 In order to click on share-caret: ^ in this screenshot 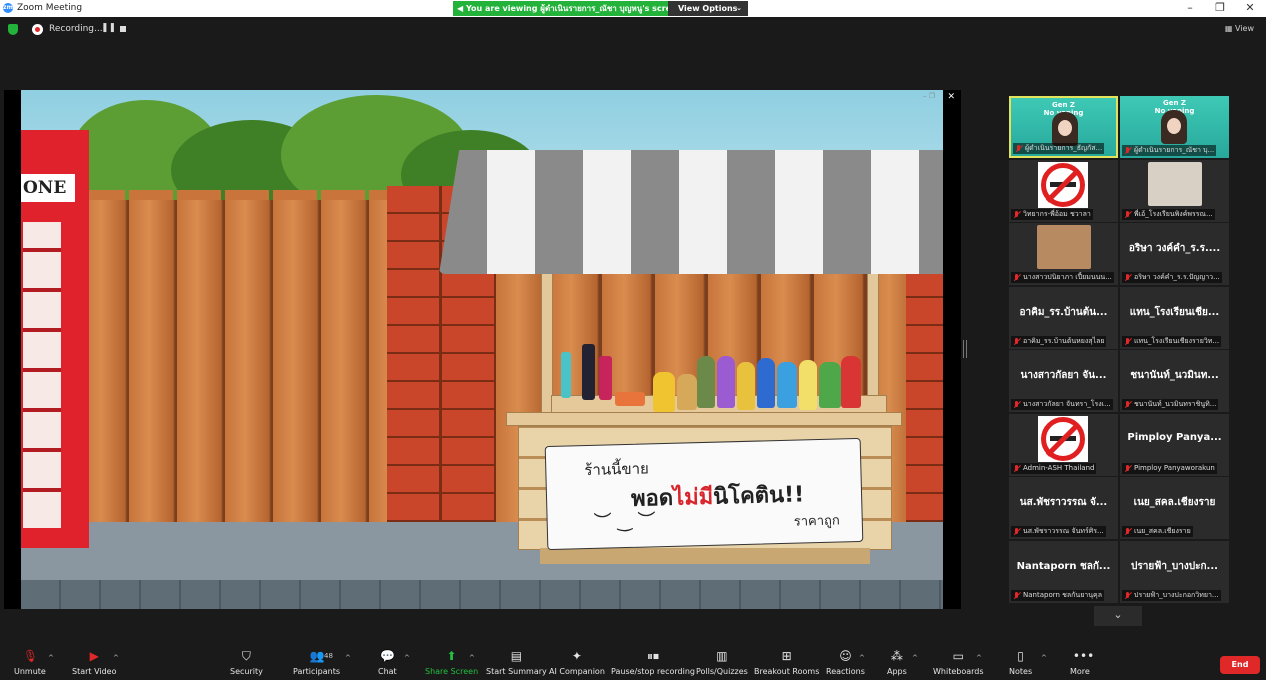, I will do `click(472, 658)`.